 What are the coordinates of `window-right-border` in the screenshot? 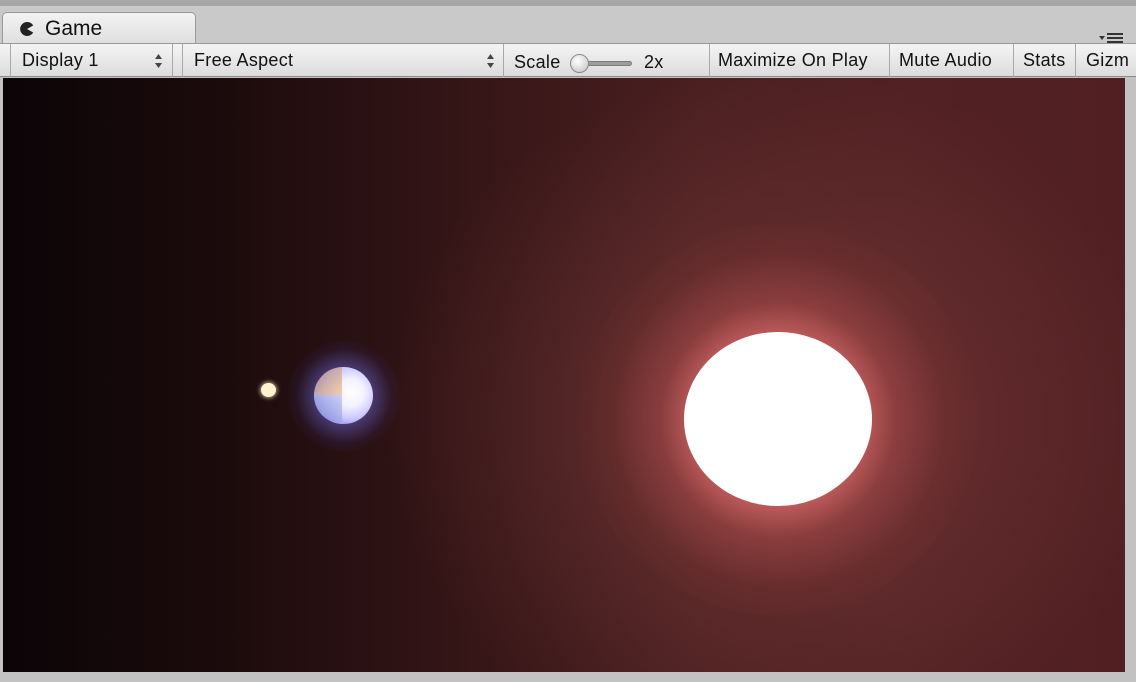 It's located at (1130, 380).